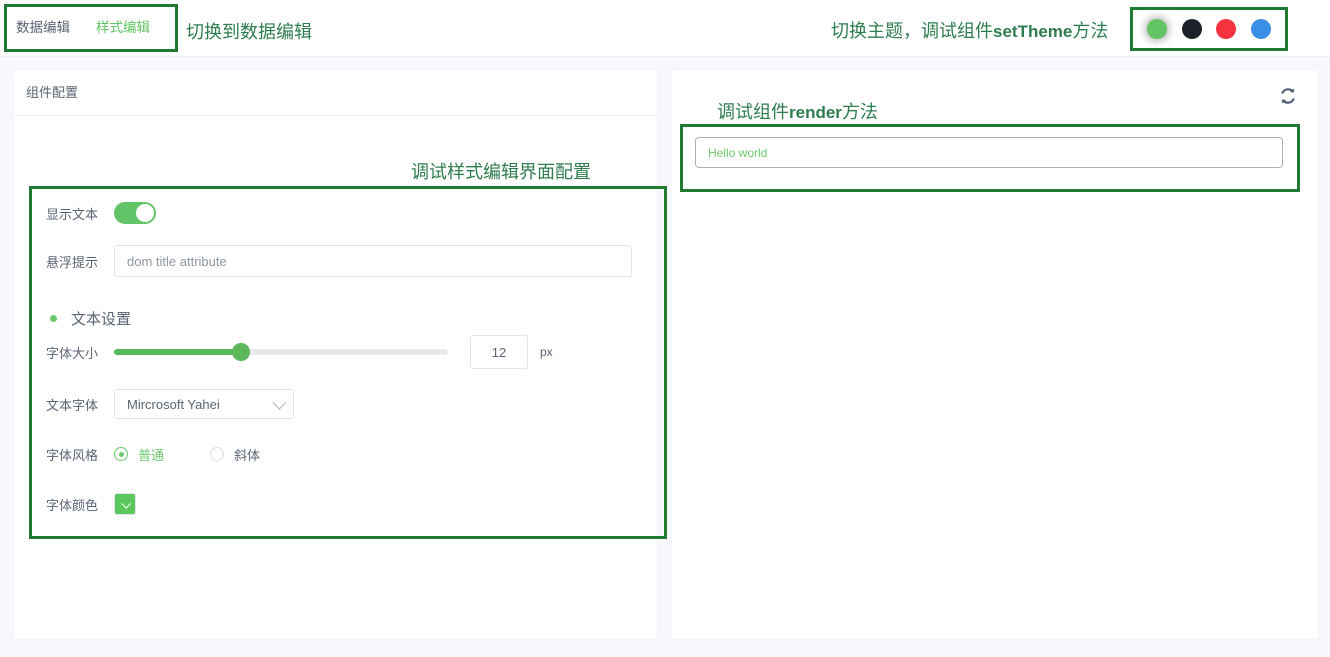 This screenshot has width=1330, height=657. I want to click on bullet-icon, so click(53, 318).